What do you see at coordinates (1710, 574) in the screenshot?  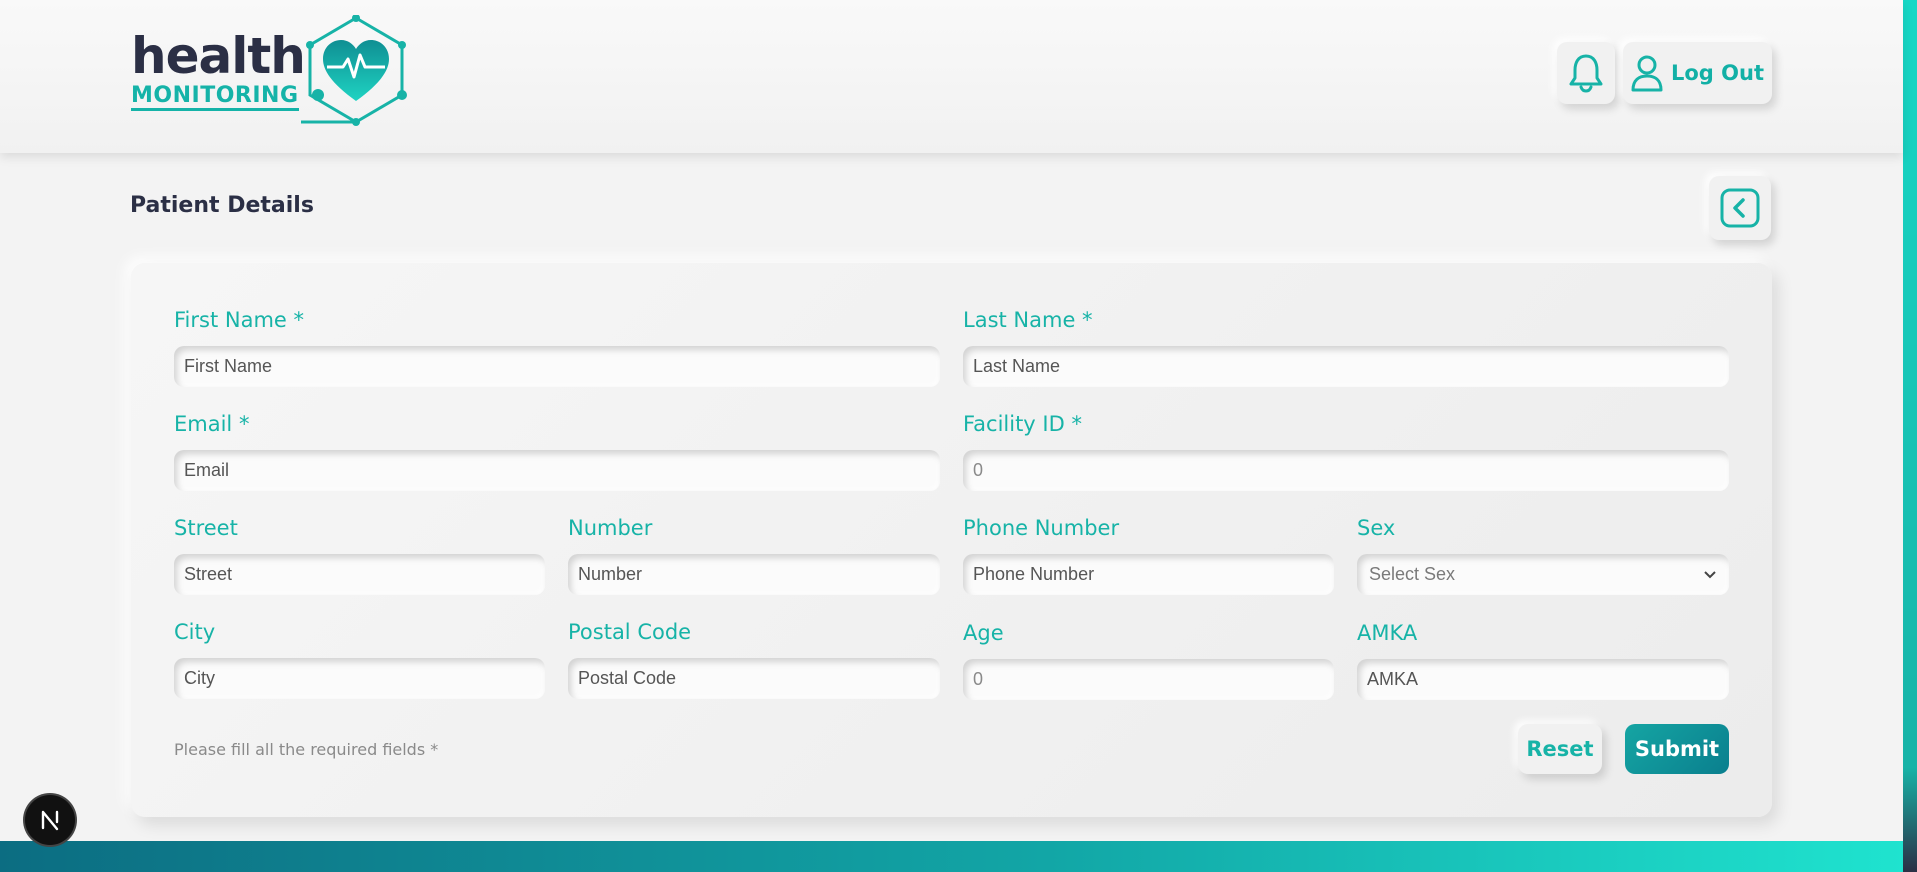 I see `chevron-down-icon` at bounding box center [1710, 574].